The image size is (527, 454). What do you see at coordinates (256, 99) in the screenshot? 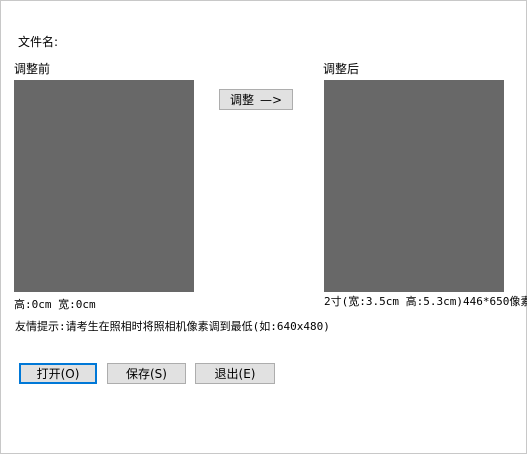
I see `adjust-button: 调整 —>` at bounding box center [256, 99].